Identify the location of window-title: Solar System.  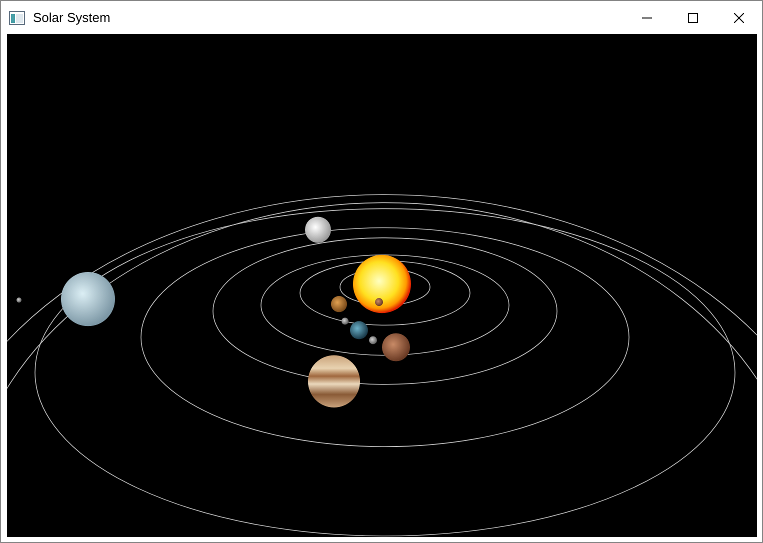
(72, 17).